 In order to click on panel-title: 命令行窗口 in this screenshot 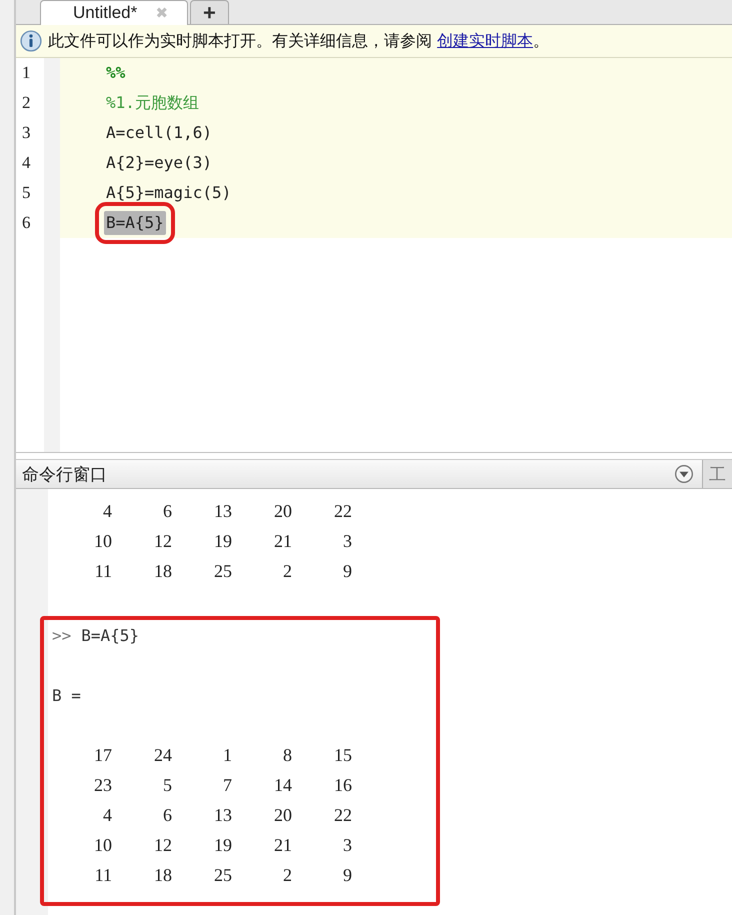, I will do `click(65, 475)`.